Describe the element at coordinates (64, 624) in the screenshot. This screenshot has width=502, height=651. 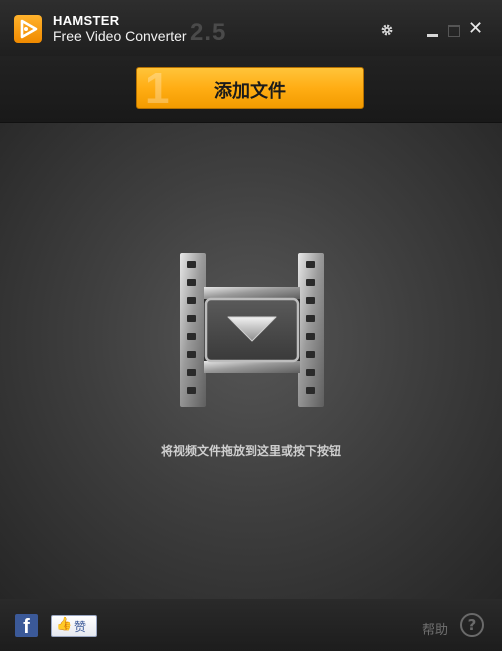
I see `thumbs-up-icon: 👍` at that location.